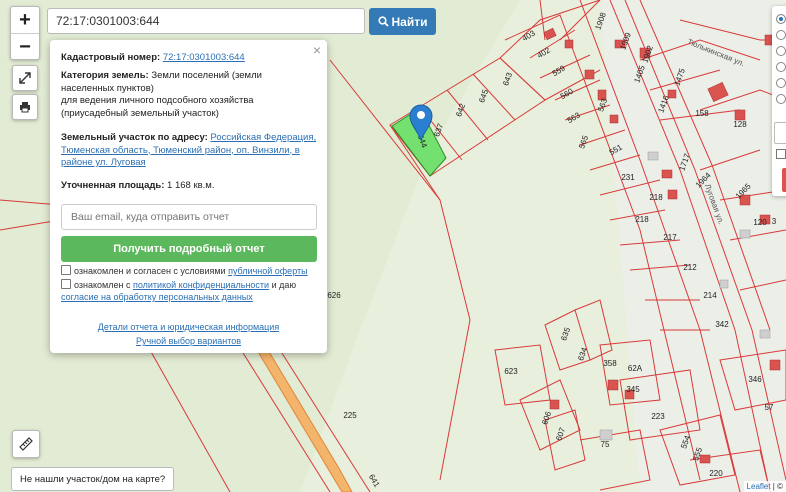 This screenshot has height=492, width=786. I want to click on map-label: 57, so click(769, 407).